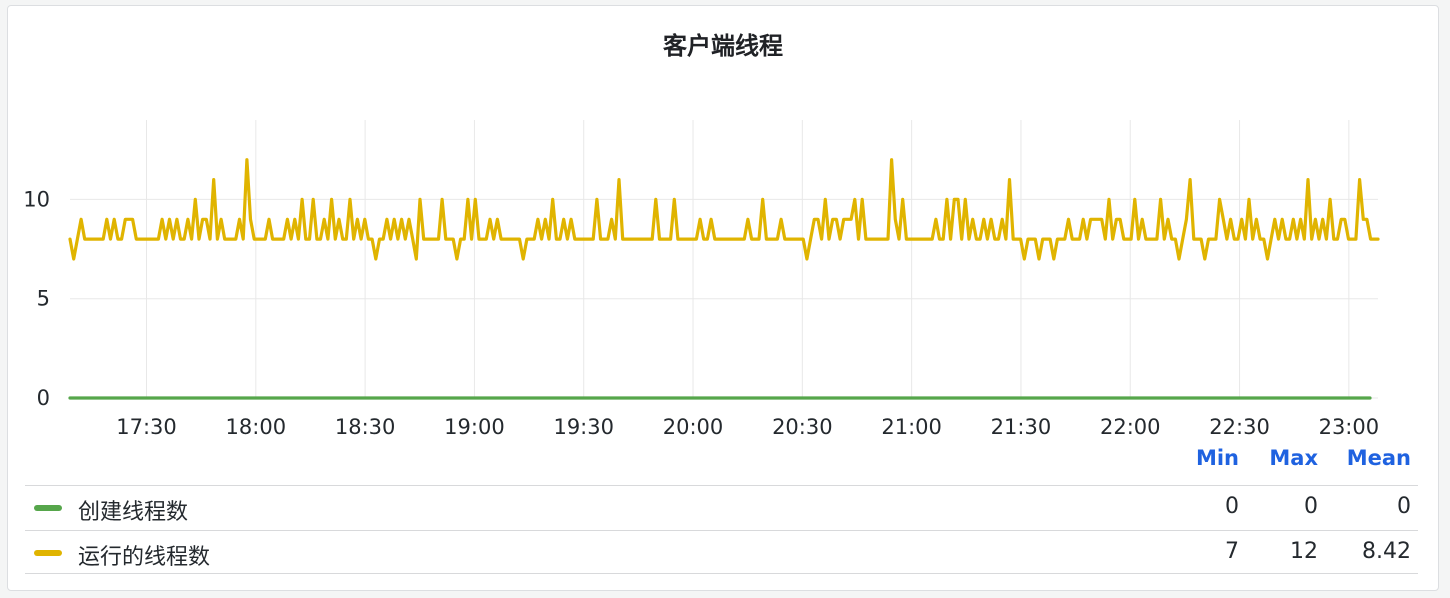 This screenshot has width=1450, height=598. Describe the element at coordinates (36, 298) in the screenshot. I see `y-axis-ticks: 0 5 10` at that location.